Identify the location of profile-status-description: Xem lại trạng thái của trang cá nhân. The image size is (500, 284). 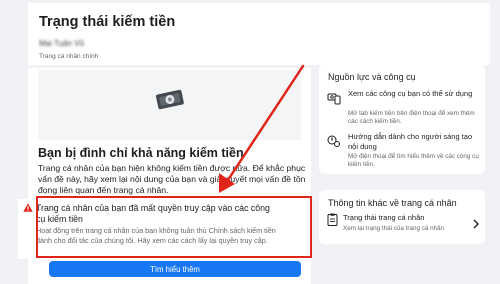
(394, 228).